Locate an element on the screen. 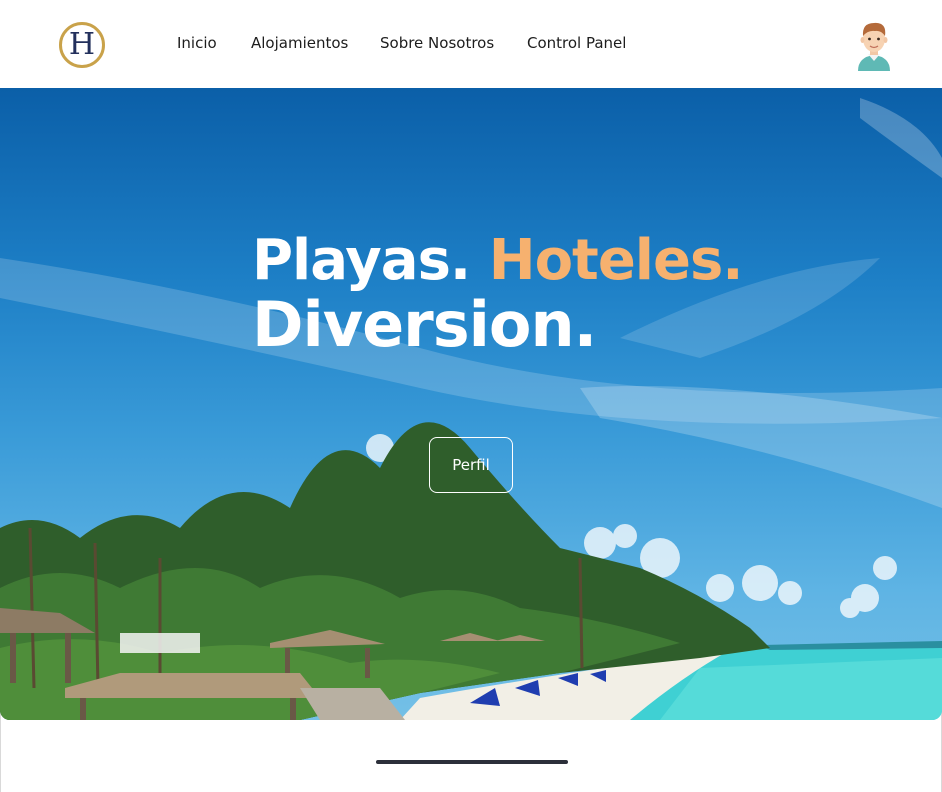  hotel-logo-icon: H is located at coordinates (82, 45).